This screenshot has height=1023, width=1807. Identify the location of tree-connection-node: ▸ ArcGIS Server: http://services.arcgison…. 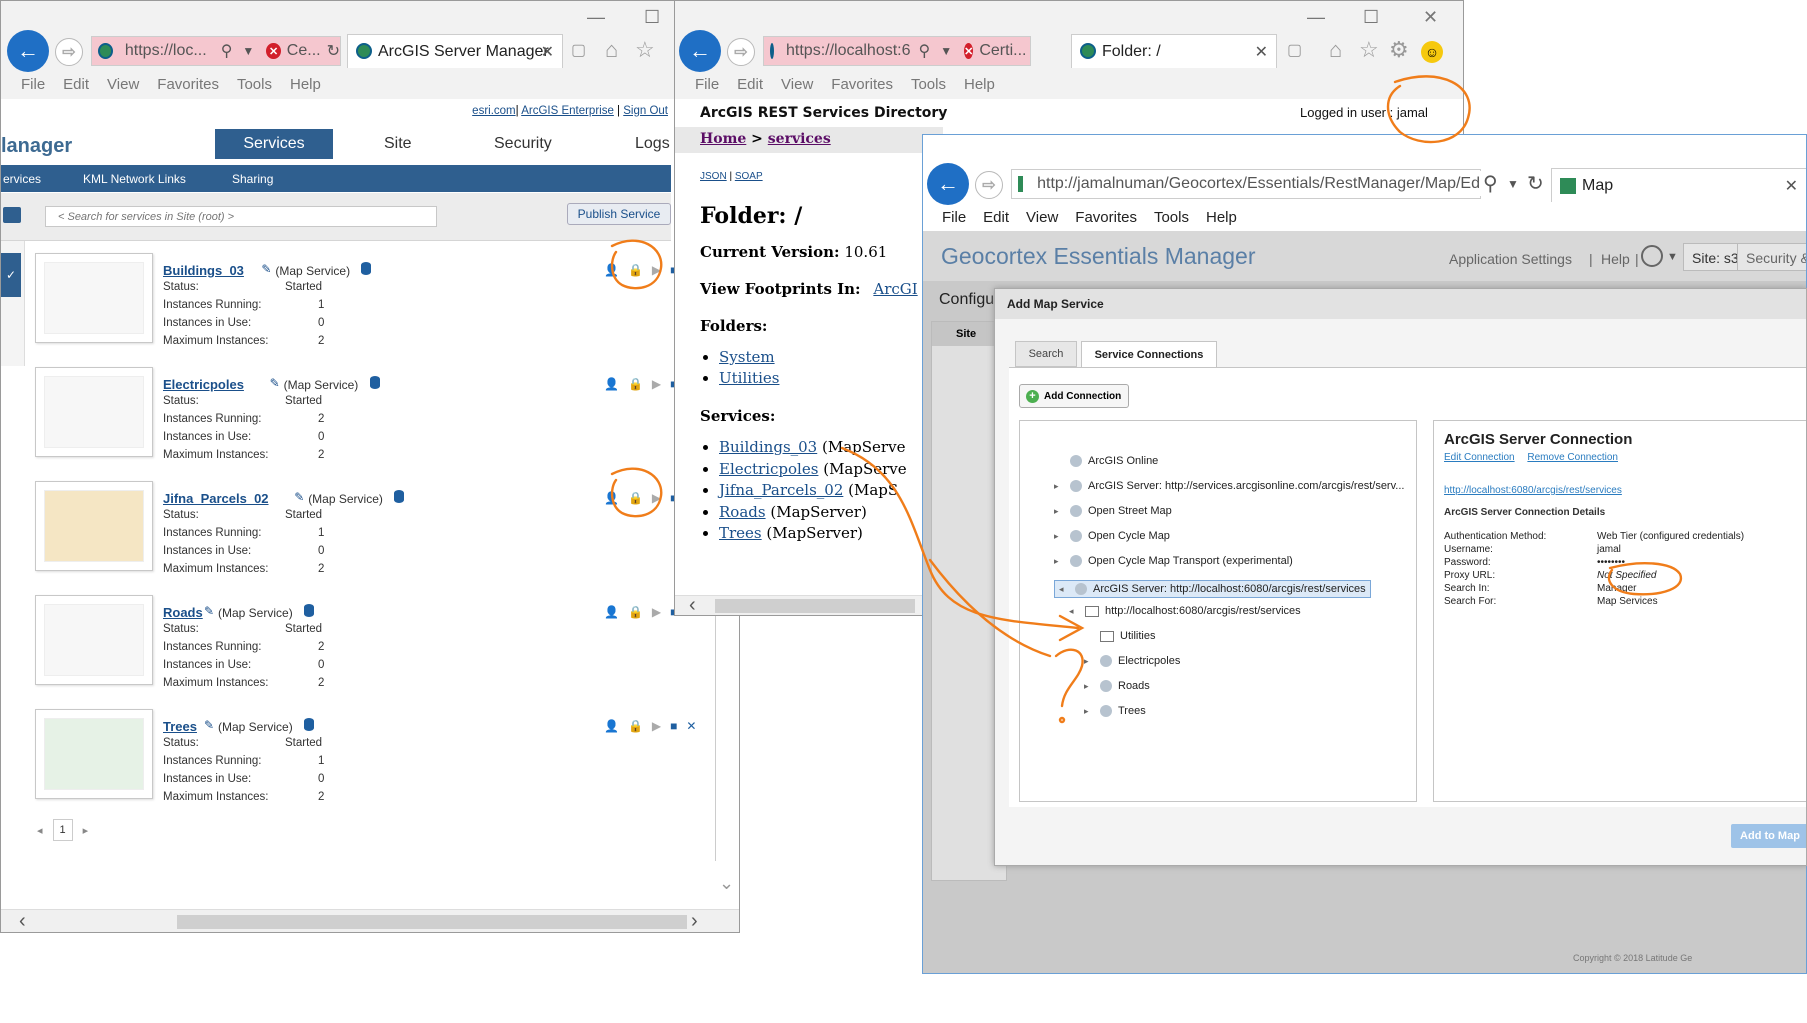
(1229, 486).